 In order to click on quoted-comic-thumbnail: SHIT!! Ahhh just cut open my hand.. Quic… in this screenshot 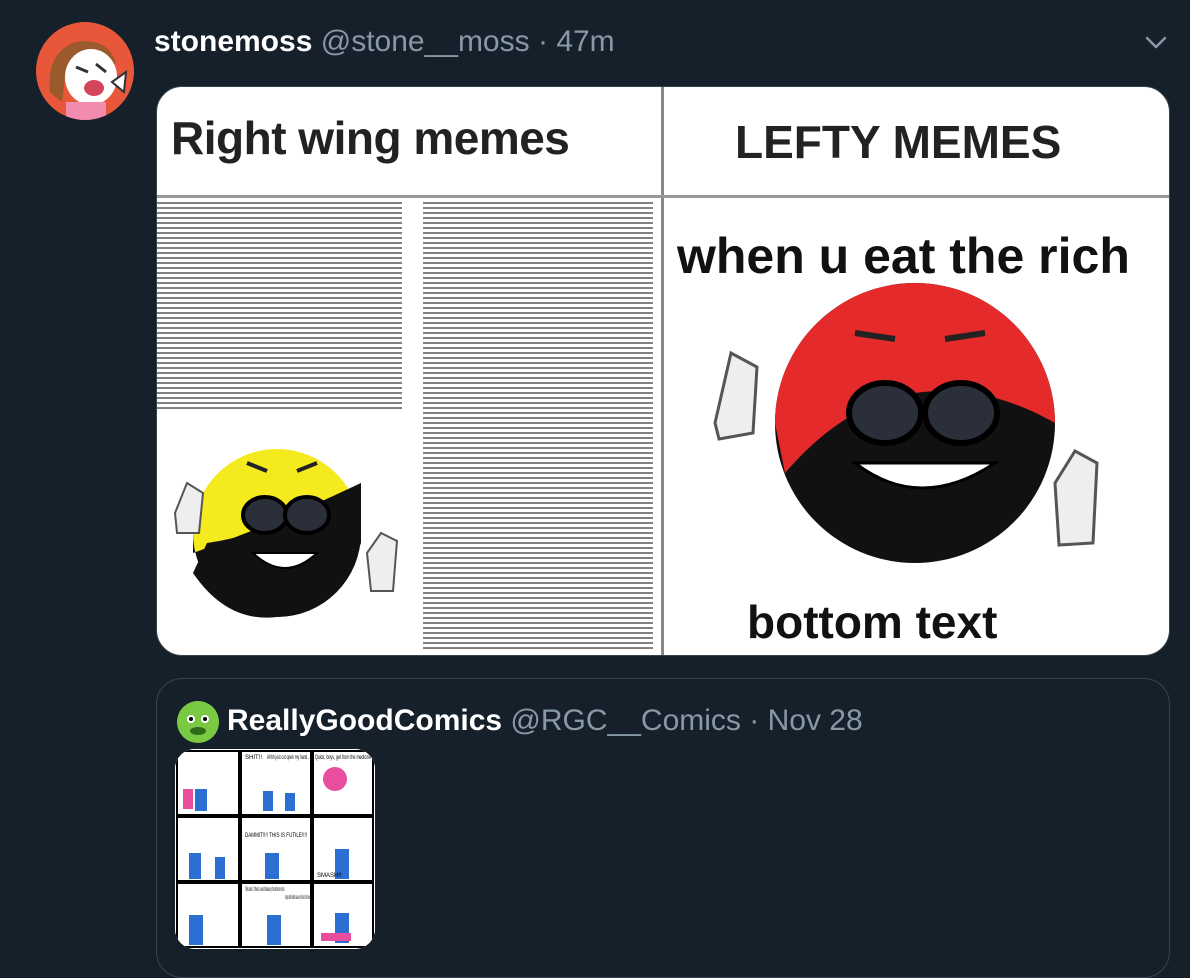, I will do `click(275, 849)`.